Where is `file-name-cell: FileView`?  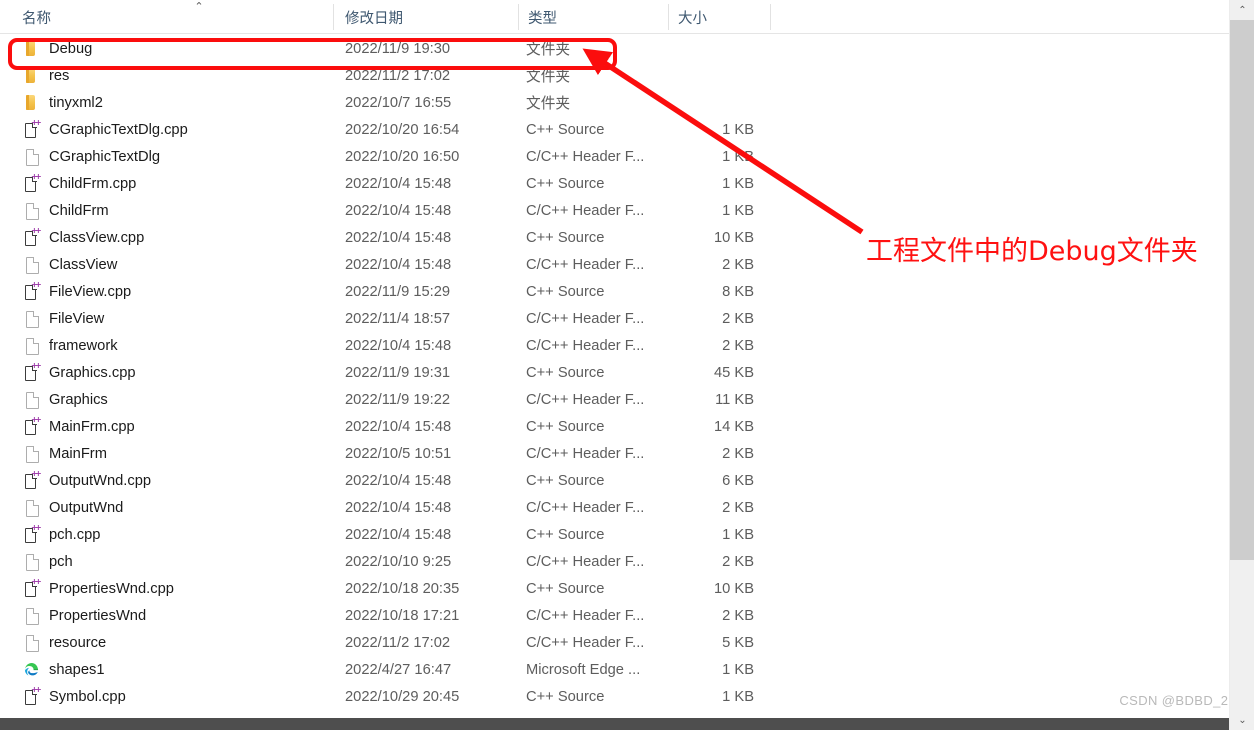
file-name-cell: FileView is located at coordinates (172, 318).